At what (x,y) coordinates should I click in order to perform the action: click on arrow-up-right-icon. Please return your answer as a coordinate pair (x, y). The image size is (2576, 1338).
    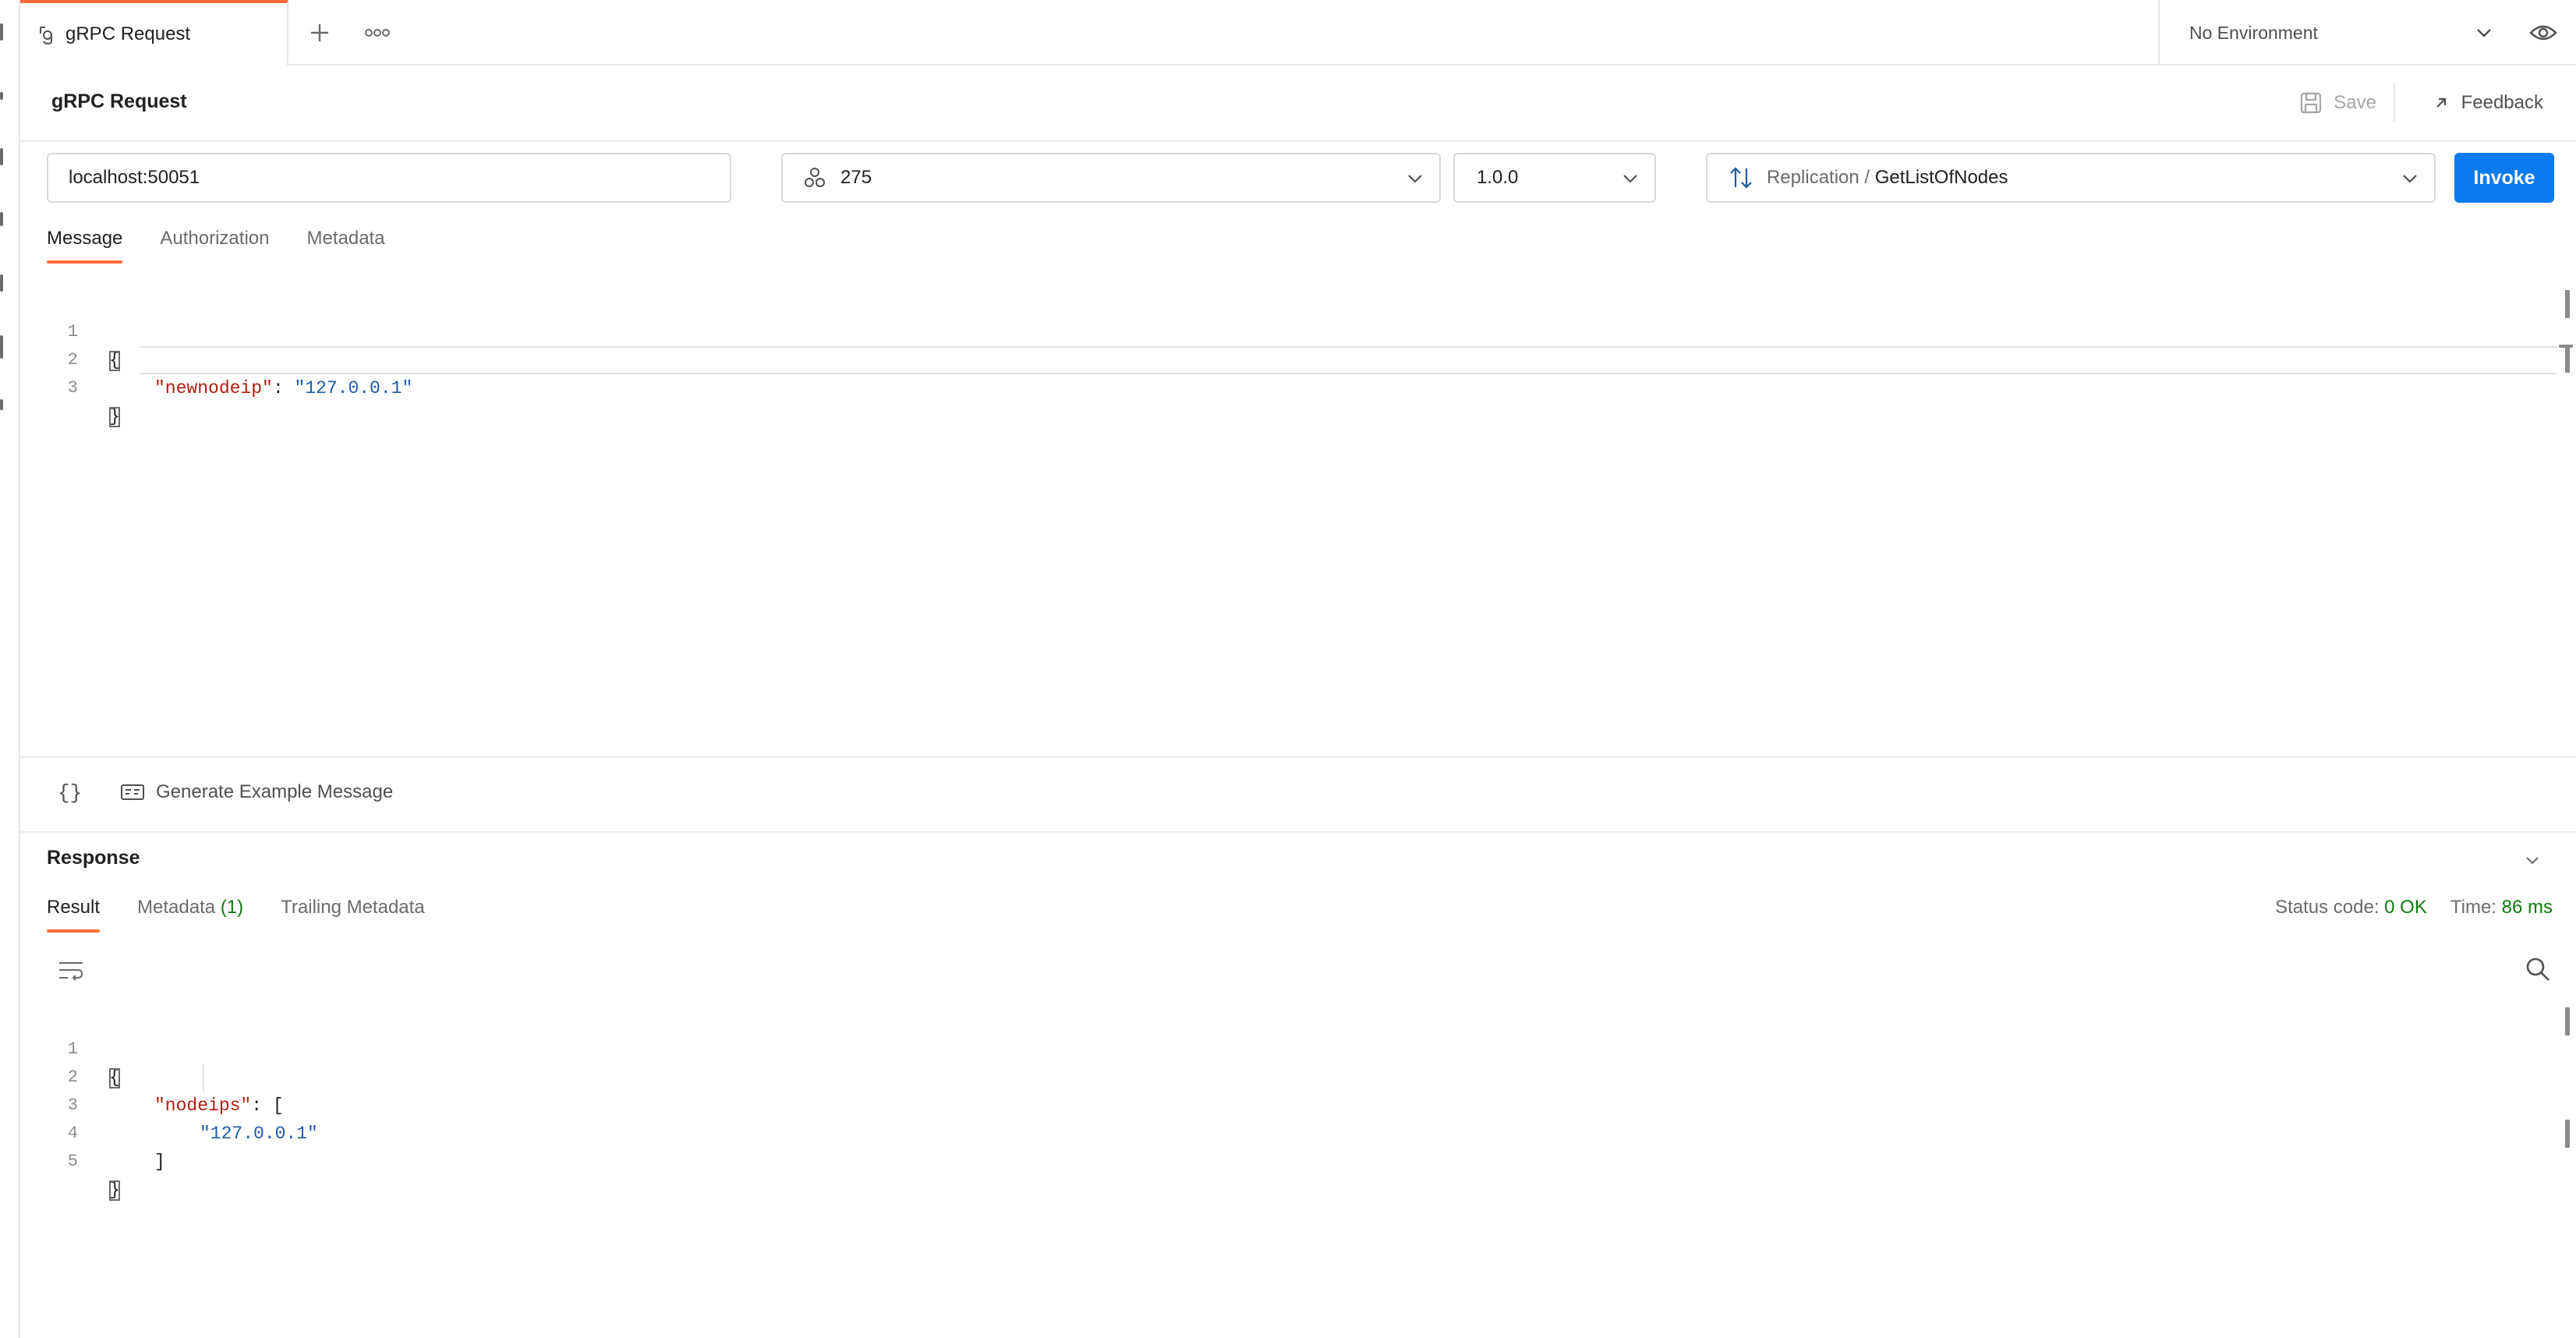
    Looking at the image, I should click on (2441, 102).